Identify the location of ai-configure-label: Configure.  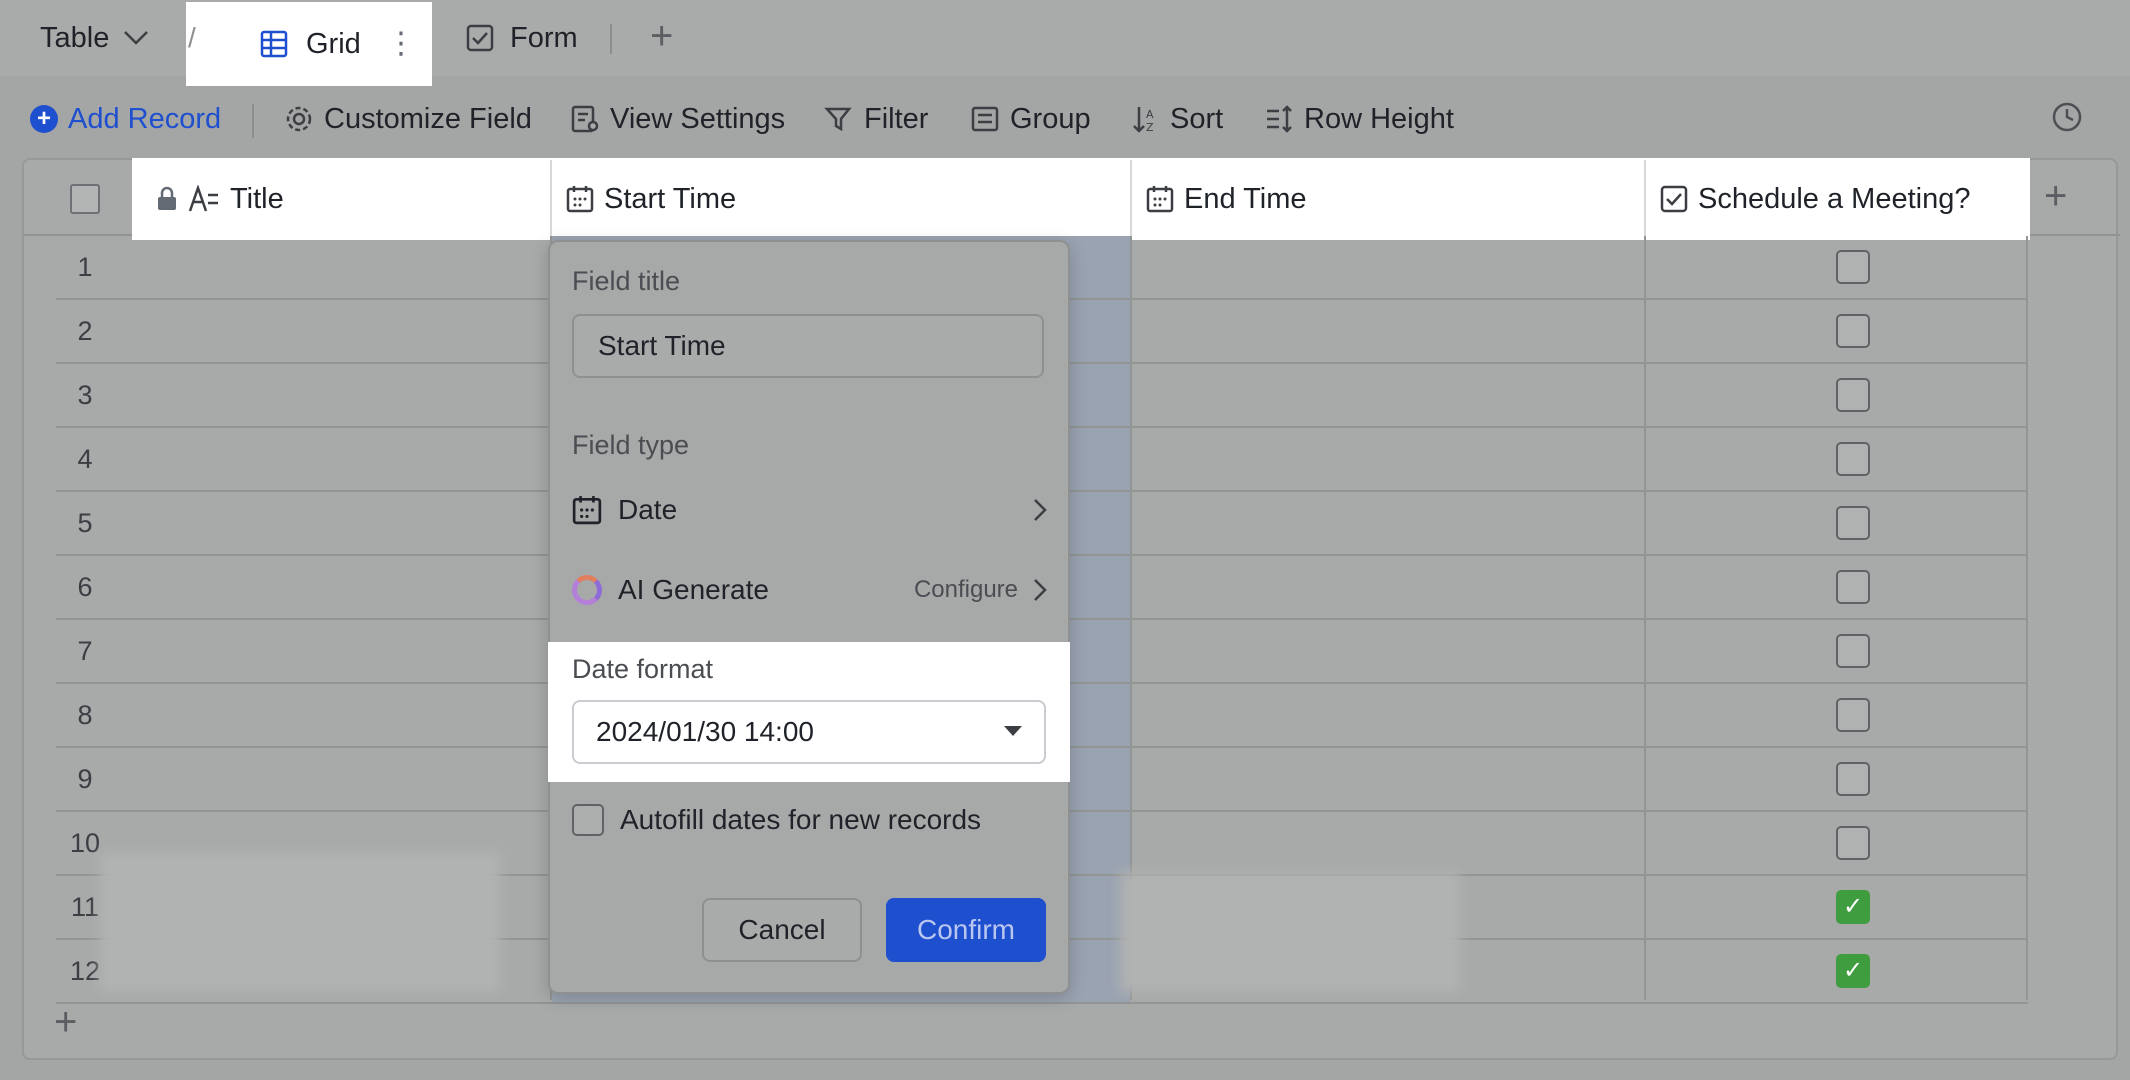
(965, 589).